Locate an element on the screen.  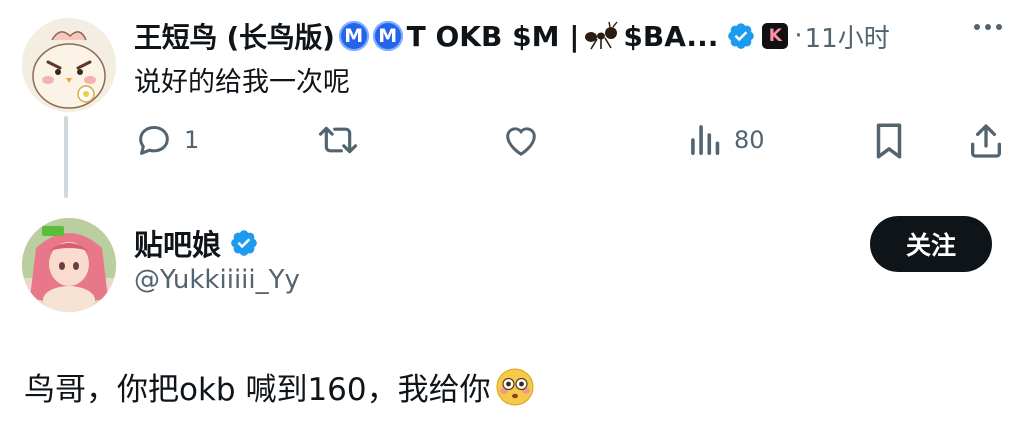
k-badge-icon: K is located at coordinates (775, 36).